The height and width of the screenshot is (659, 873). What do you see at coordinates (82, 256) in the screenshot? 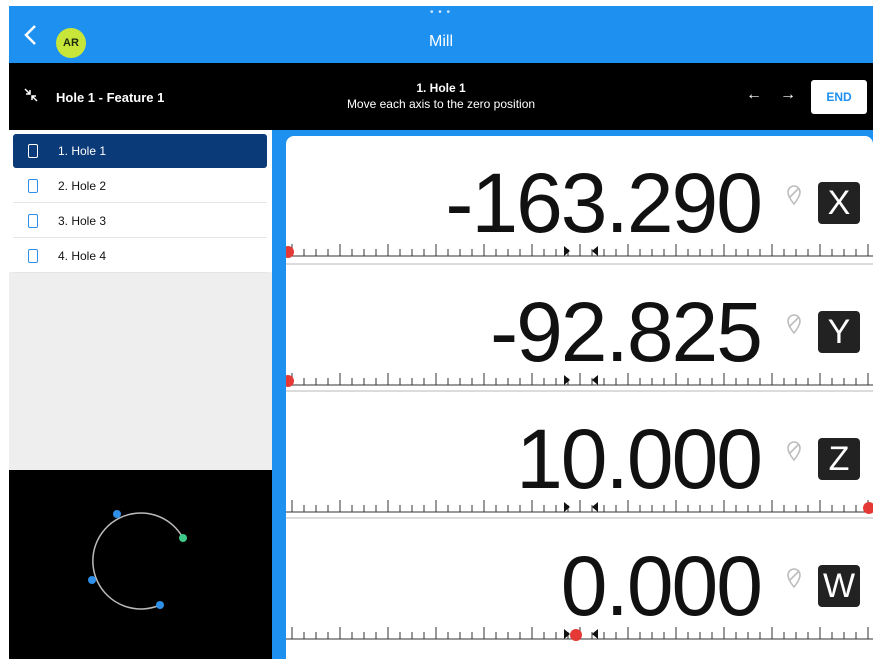
I see `list-item-label: 4. Hole 4` at bounding box center [82, 256].